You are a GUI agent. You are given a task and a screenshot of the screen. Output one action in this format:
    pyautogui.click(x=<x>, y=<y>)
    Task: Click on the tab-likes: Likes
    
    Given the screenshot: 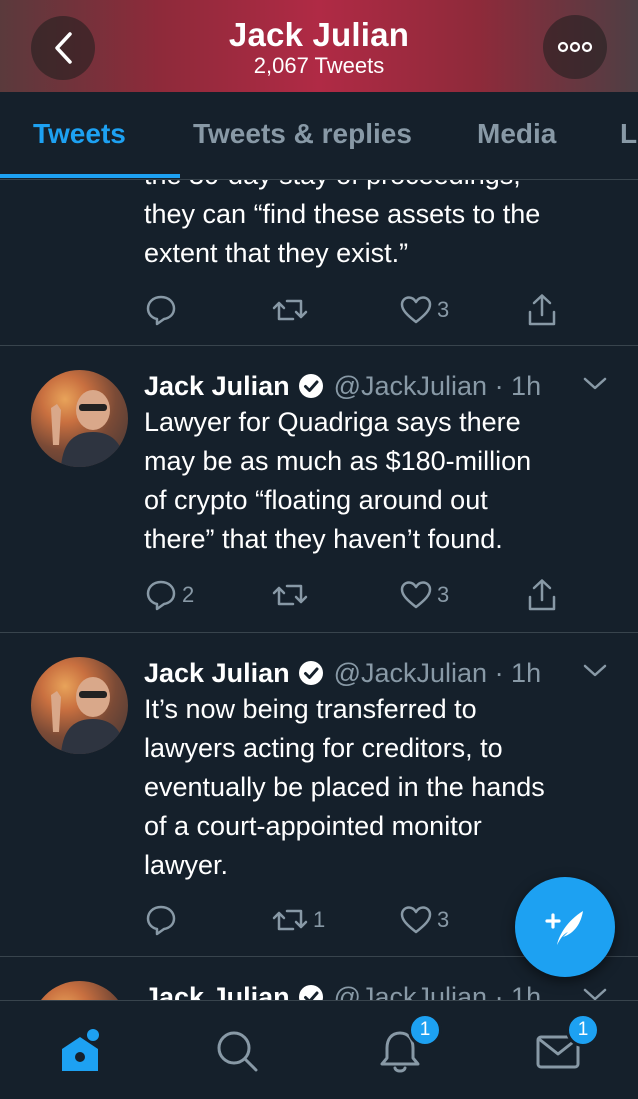 What is the action you would take?
    pyautogui.click(x=629, y=134)
    